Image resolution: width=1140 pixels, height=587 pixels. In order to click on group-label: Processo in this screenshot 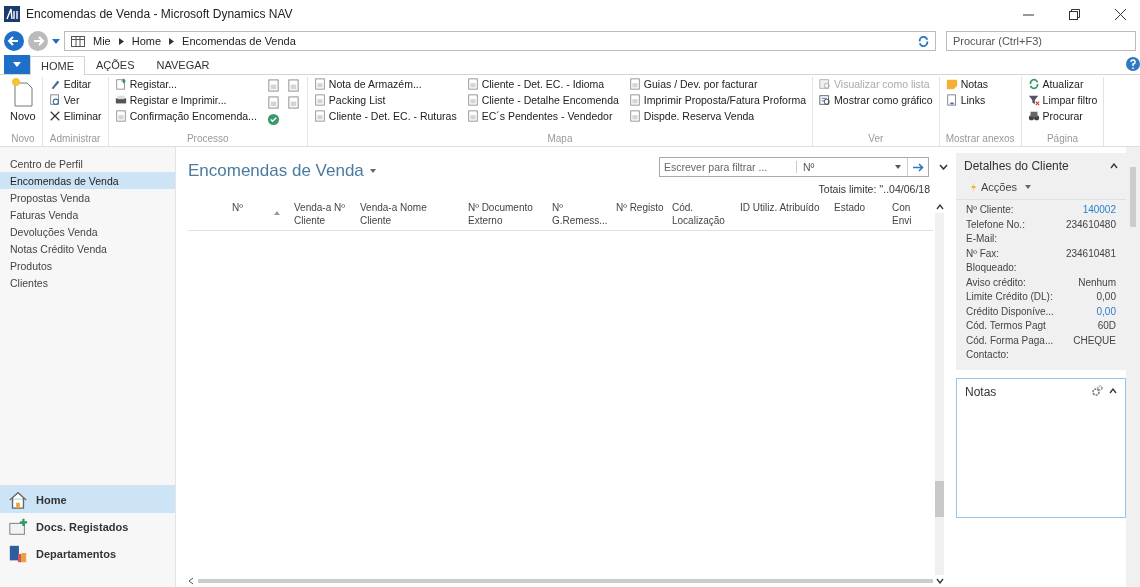, I will do `click(207, 139)`.